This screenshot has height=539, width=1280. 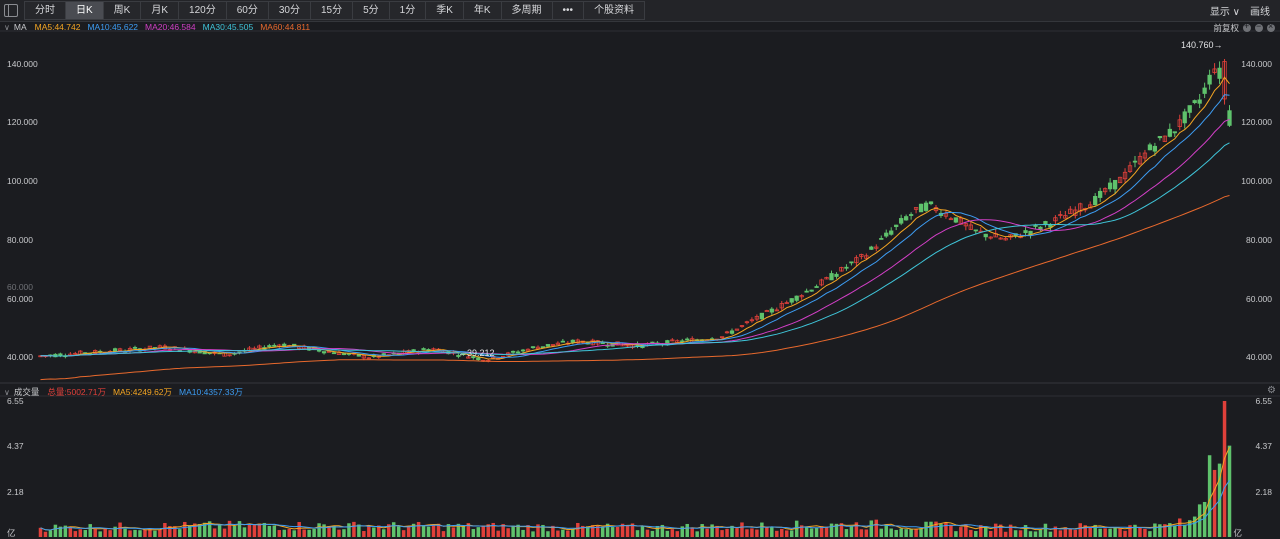 I want to click on tab-0: 分时, so click(x=45, y=10).